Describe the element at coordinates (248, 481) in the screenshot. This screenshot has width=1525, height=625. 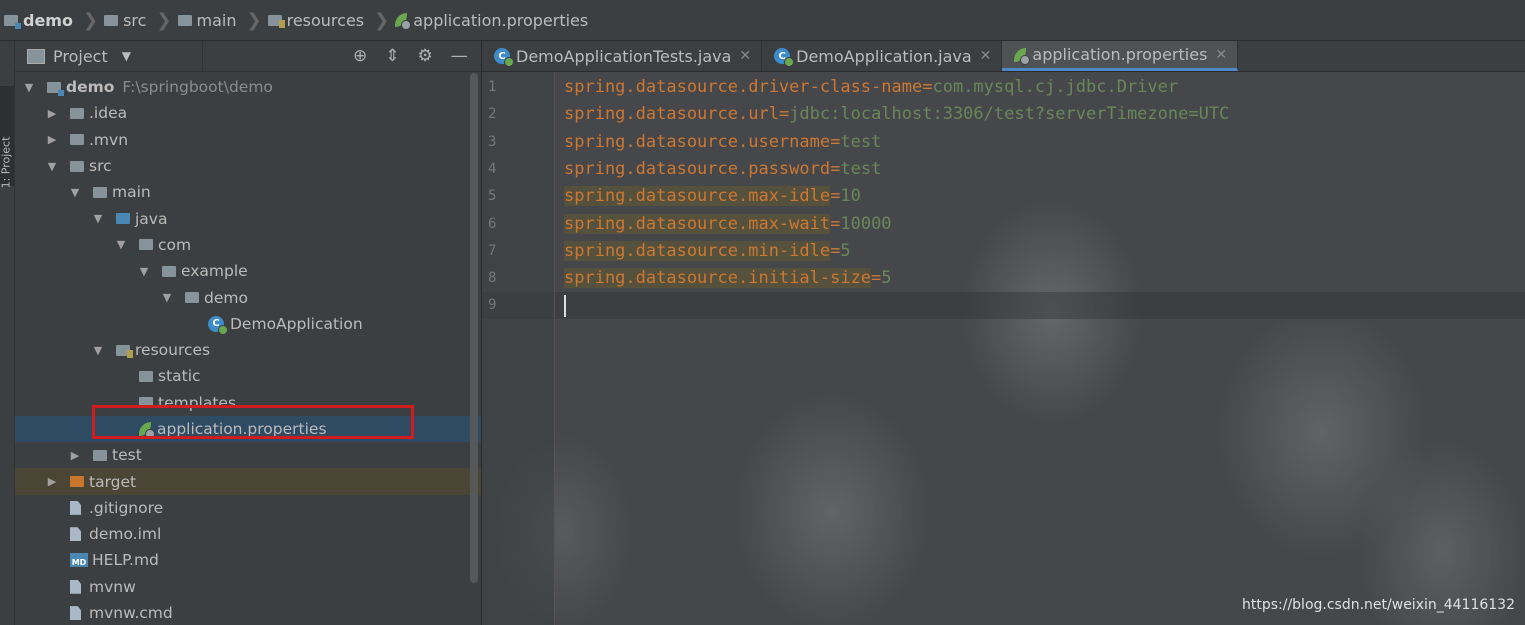
I see `tree-item-target: ▶ target` at that location.